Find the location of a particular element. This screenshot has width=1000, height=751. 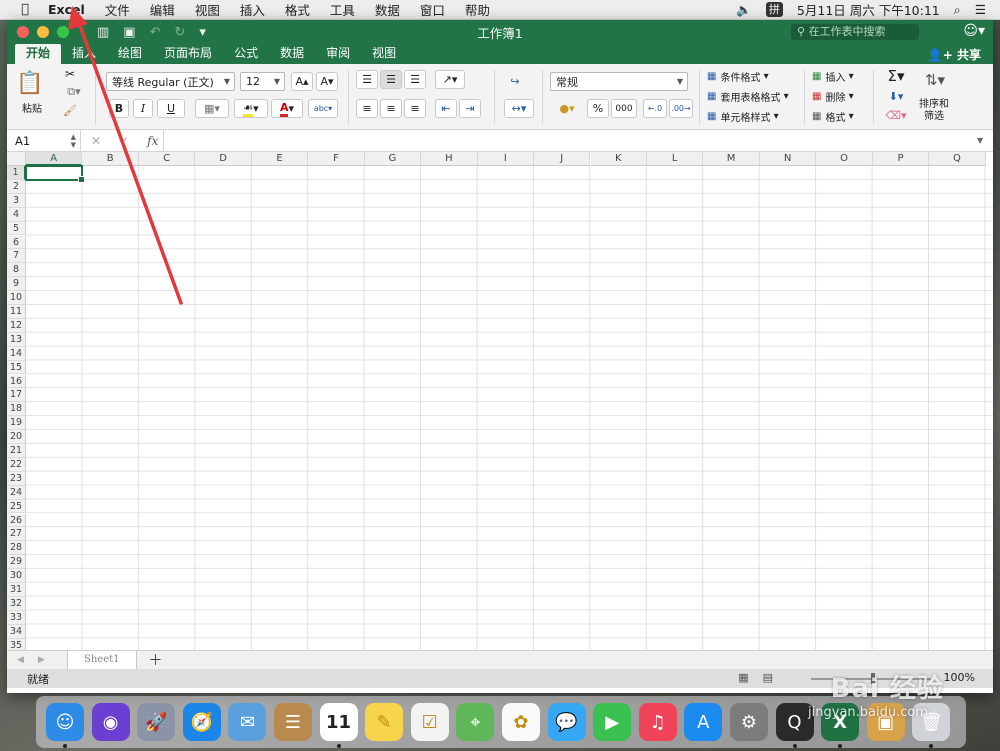

zoom-window-button is located at coordinates (63, 32).